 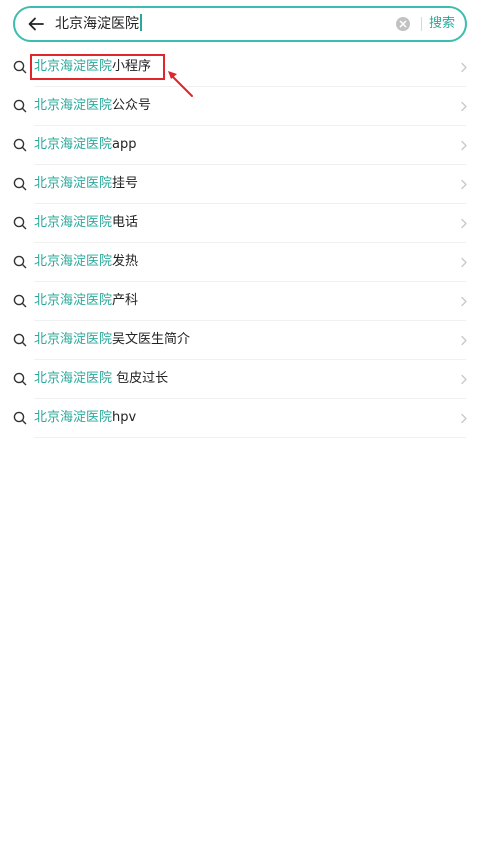 What do you see at coordinates (240, 106) in the screenshot?
I see `suggestion-1: 北京海淀医院公众号` at bounding box center [240, 106].